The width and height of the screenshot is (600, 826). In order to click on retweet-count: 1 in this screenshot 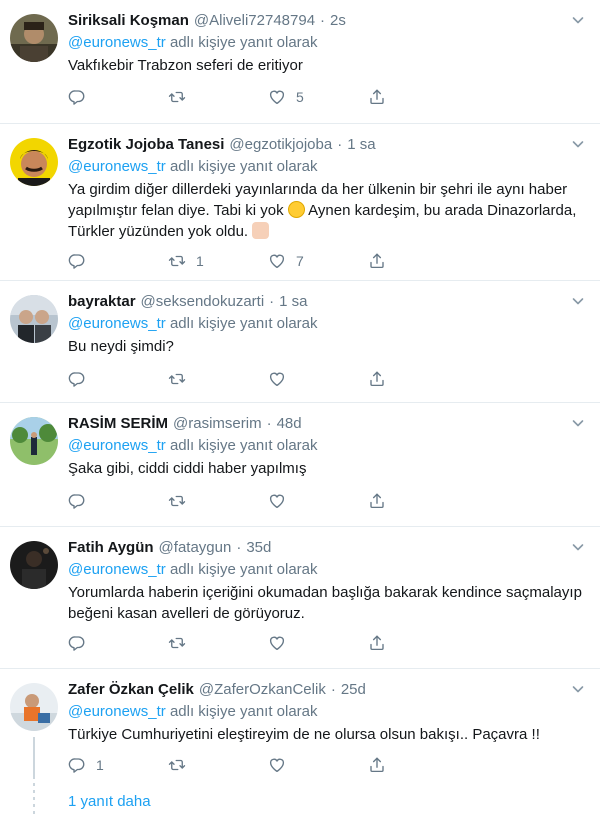, I will do `click(200, 261)`.